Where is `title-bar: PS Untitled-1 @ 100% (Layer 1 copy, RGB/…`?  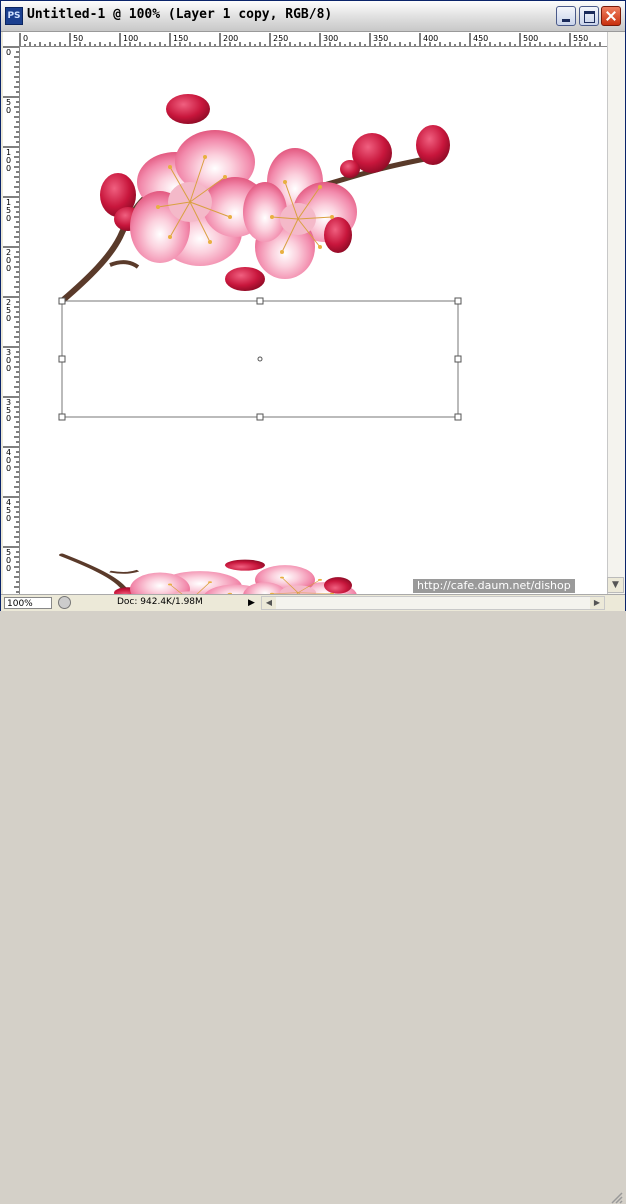
title-bar: PS Untitled-1 @ 100% (Layer 1 copy, RGB/… is located at coordinates (313, 16).